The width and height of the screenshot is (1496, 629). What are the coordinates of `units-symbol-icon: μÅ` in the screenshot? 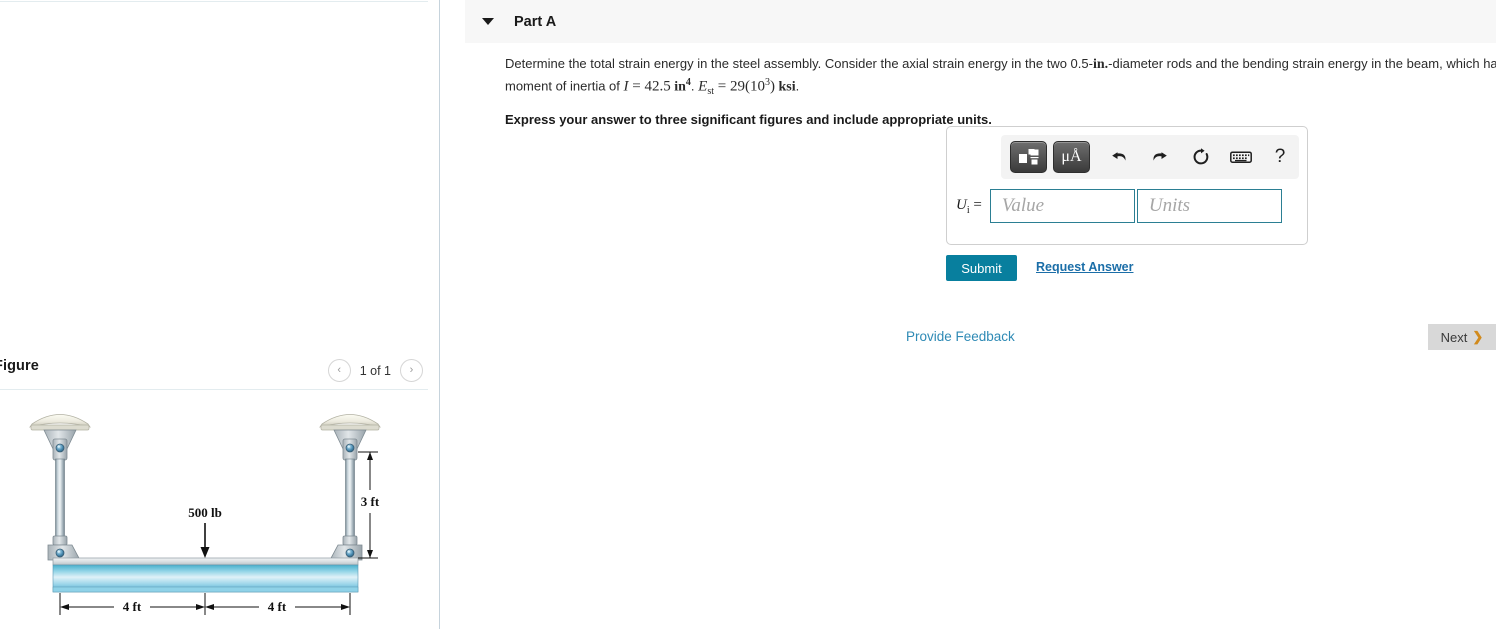 It's located at (1071, 157).